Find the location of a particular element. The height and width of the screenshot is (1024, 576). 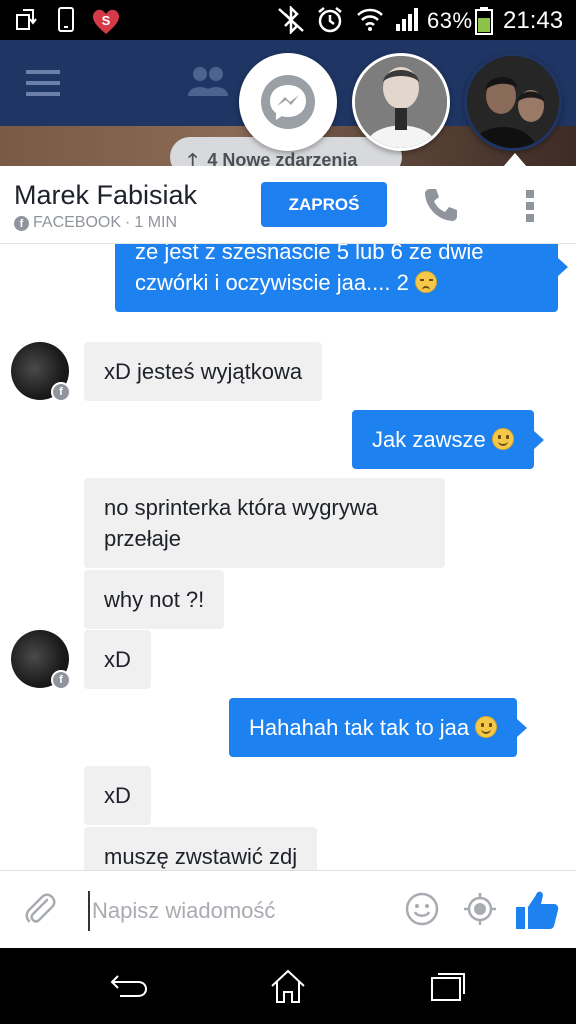

invite-button: ZAPROŚ is located at coordinates (324, 204).